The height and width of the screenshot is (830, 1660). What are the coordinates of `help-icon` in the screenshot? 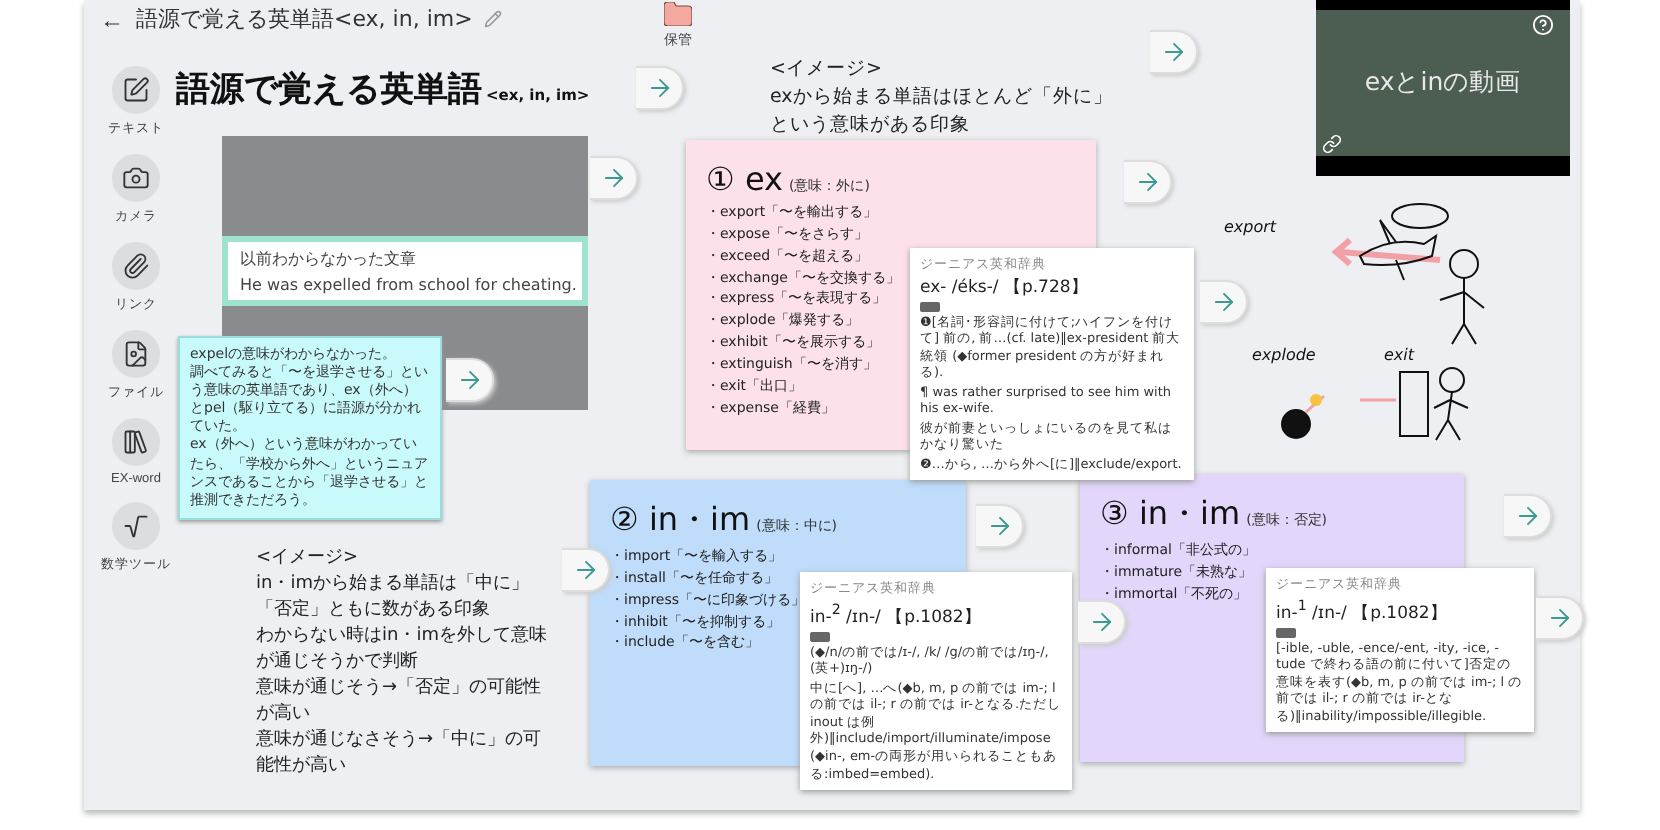 It's located at (1543, 25).